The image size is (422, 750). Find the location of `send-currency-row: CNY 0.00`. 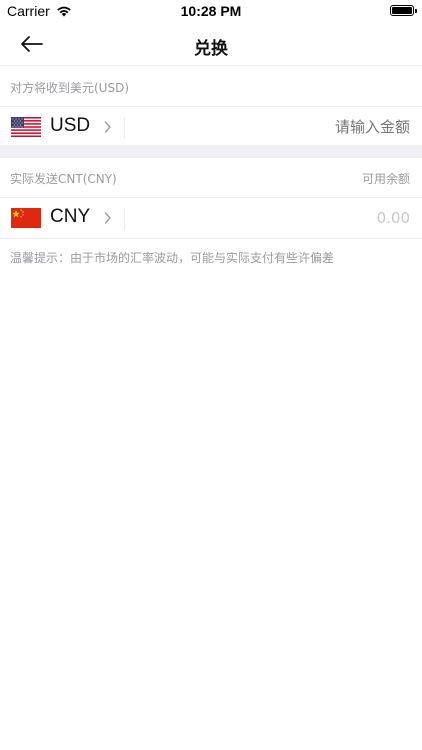

send-currency-row: CNY 0.00 is located at coordinates (211, 218).